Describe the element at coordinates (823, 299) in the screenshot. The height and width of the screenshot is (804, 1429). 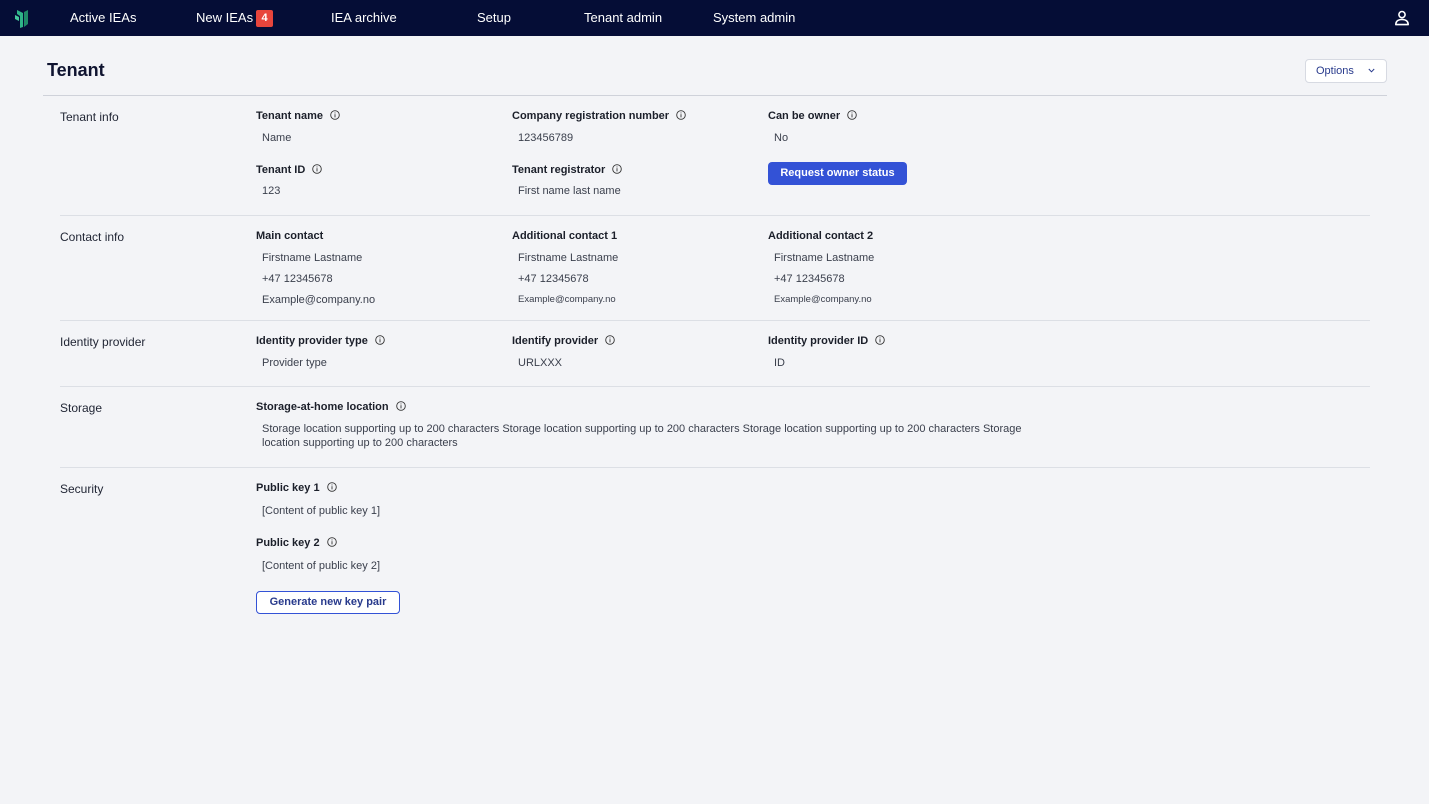
I see `additional-contact-2-email: Example@company.no` at that location.